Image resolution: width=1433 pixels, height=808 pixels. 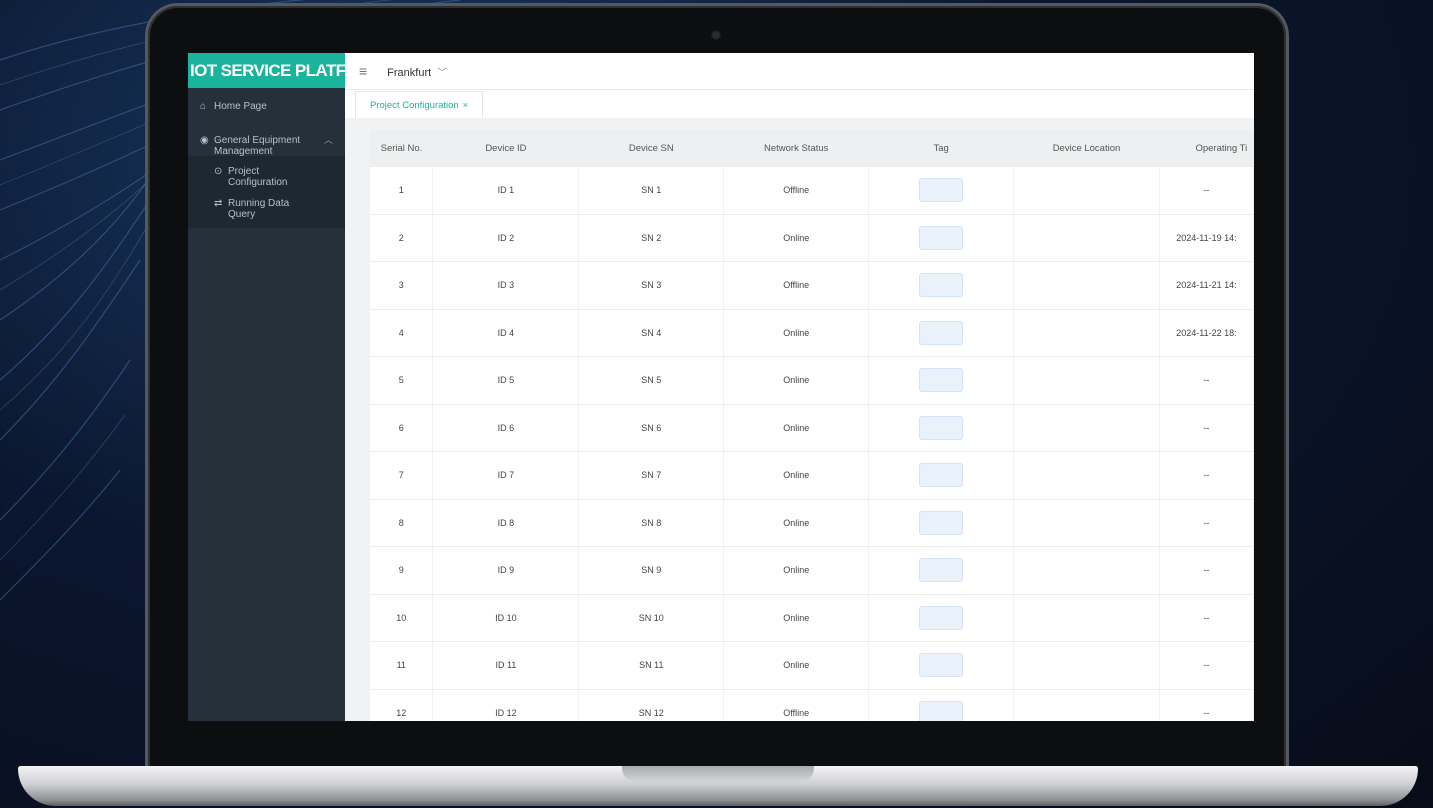 I want to click on serial-cell: 9, so click(x=402, y=570).